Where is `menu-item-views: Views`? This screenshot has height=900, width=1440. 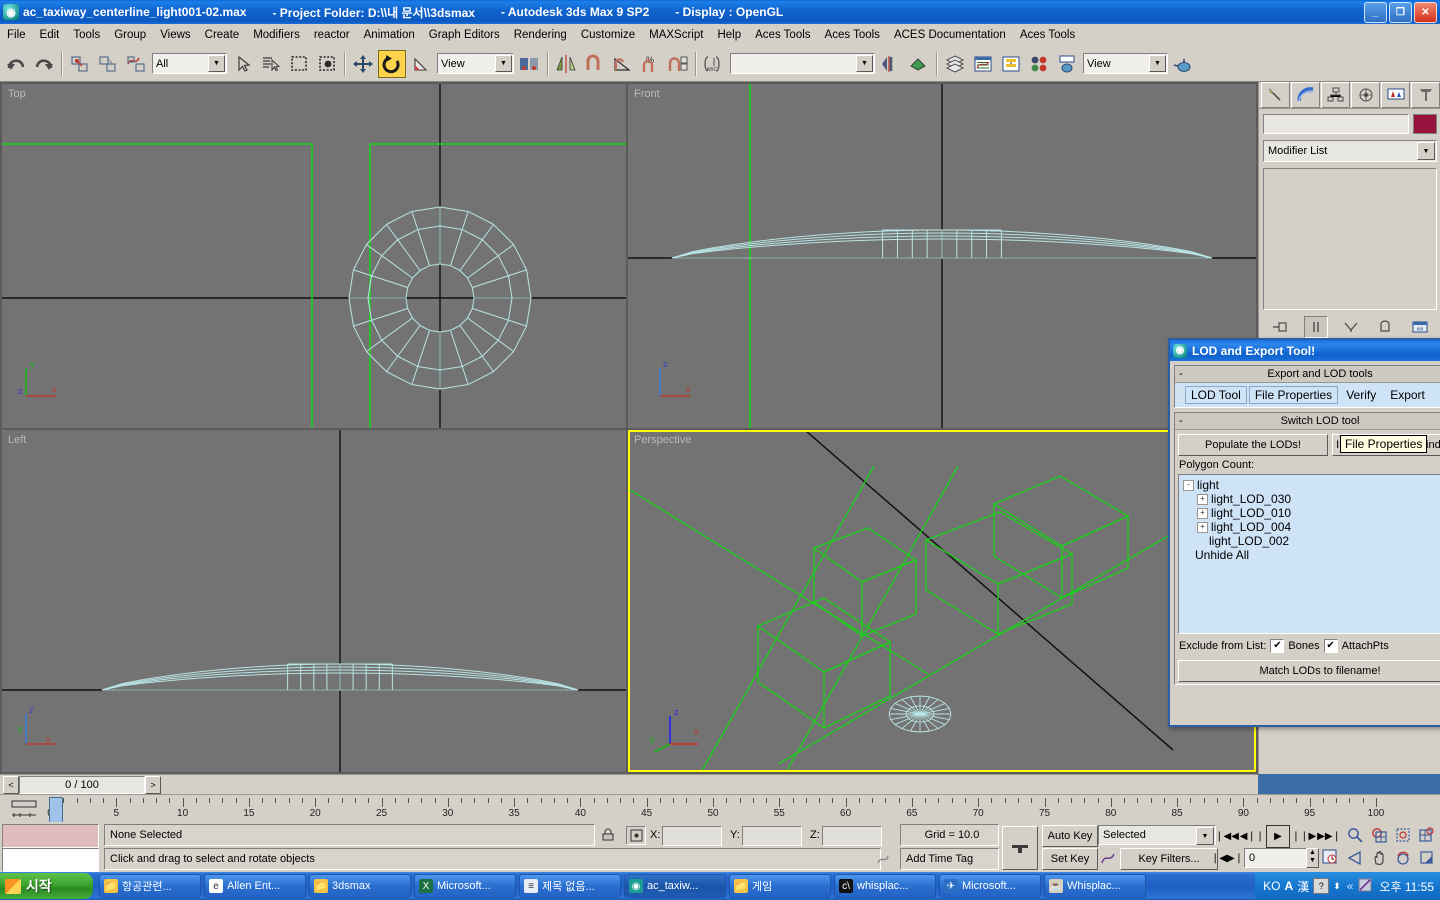
menu-item-views: Views is located at coordinates (175, 35).